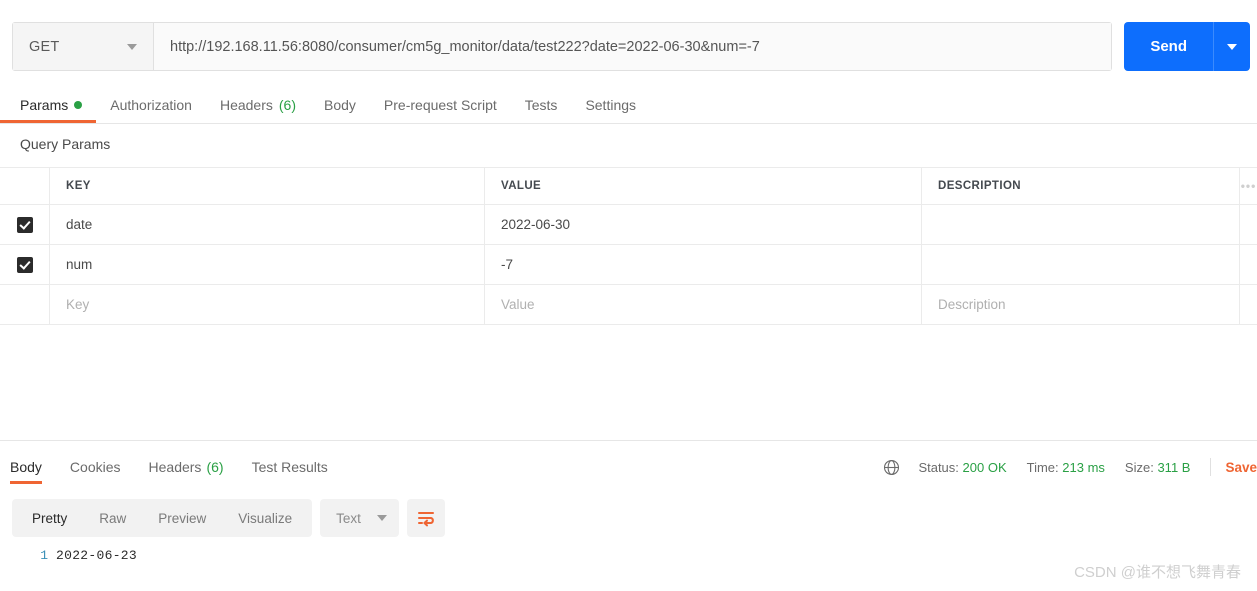 This screenshot has height=591, width=1257. Describe the element at coordinates (267, 186) in the screenshot. I see `header-key: KEY` at that location.